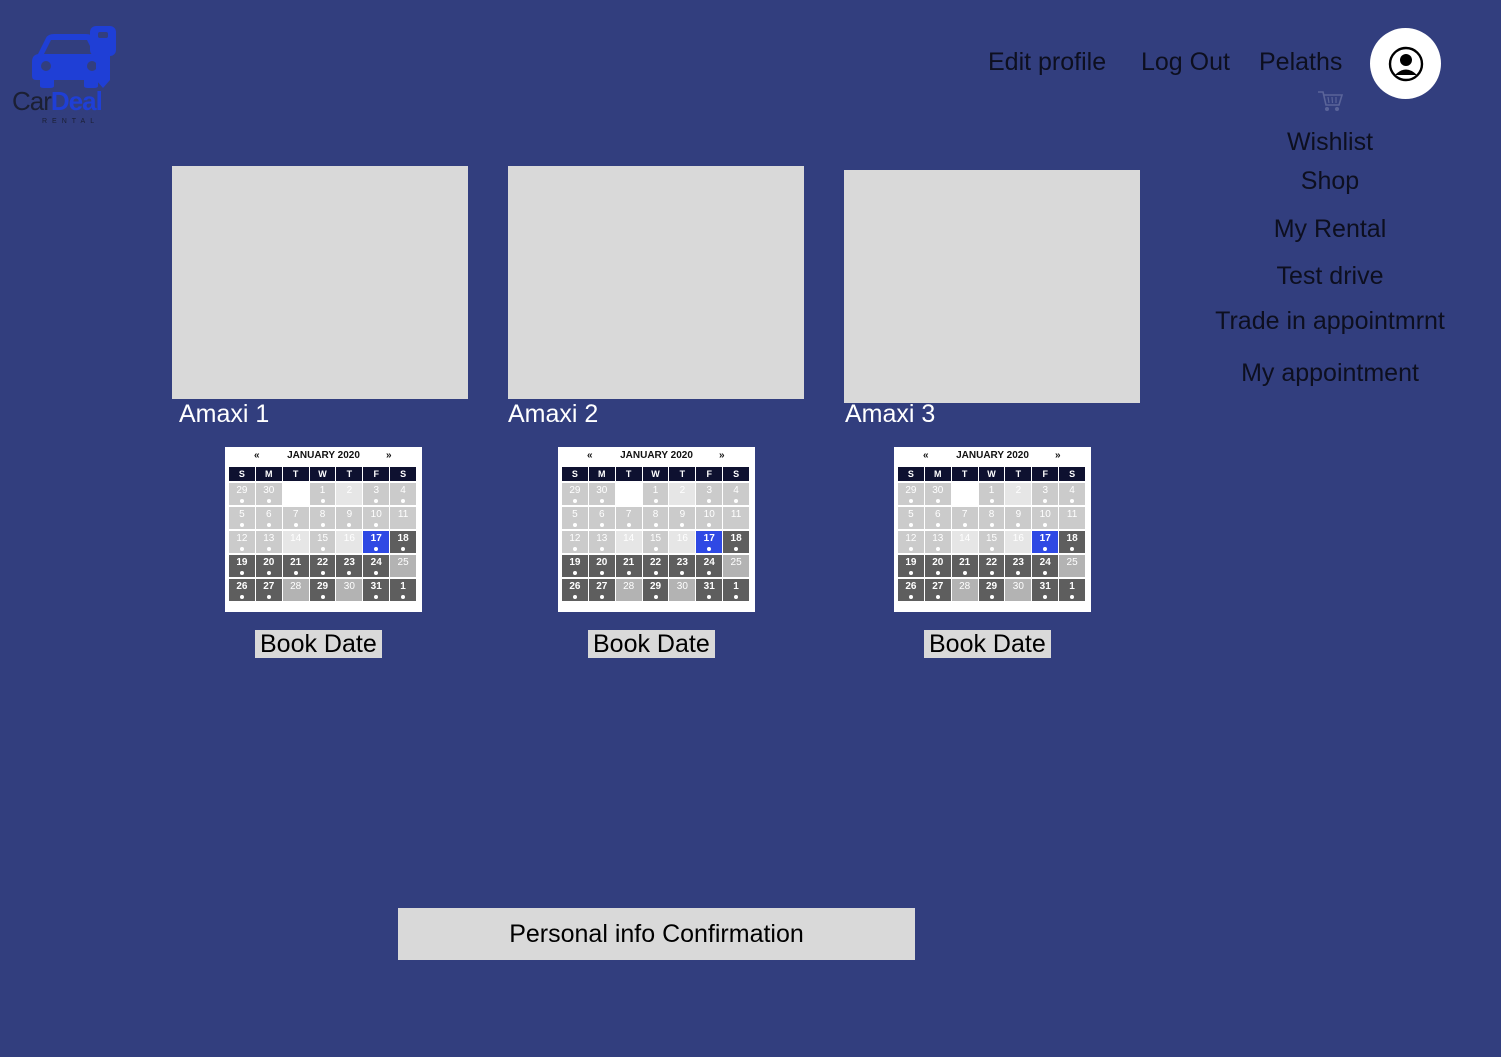 The image size is (1501, 1057). Describe the element at coordinates (1330, 181) in the screenshot. I see `side-item-shop: Shop` at that location.